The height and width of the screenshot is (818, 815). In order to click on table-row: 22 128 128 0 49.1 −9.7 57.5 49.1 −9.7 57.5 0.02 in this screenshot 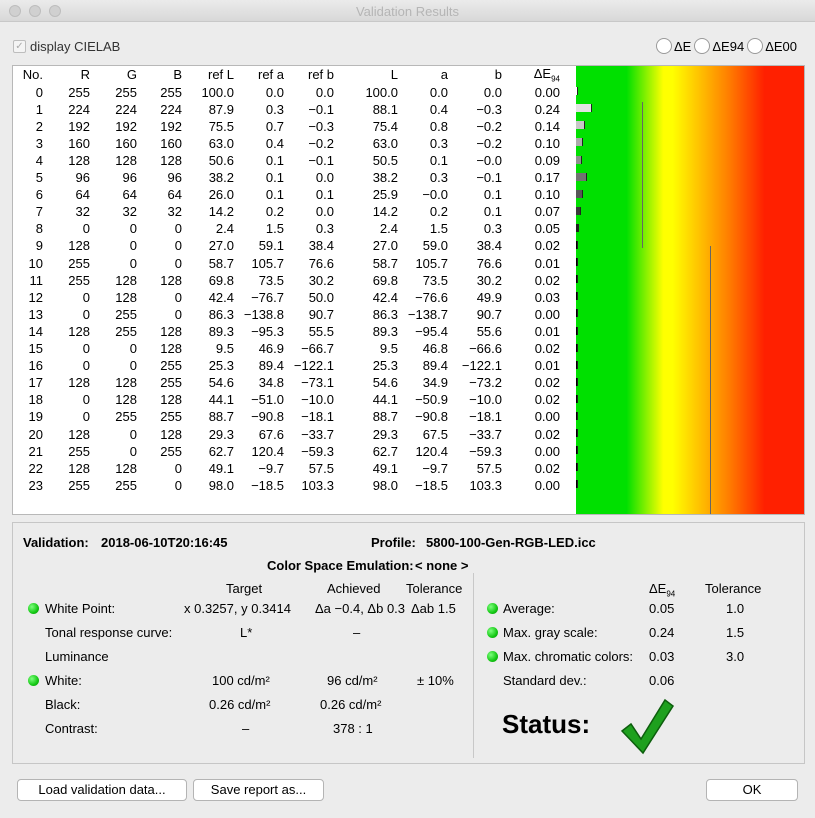, I will do `click(286, 468)`.